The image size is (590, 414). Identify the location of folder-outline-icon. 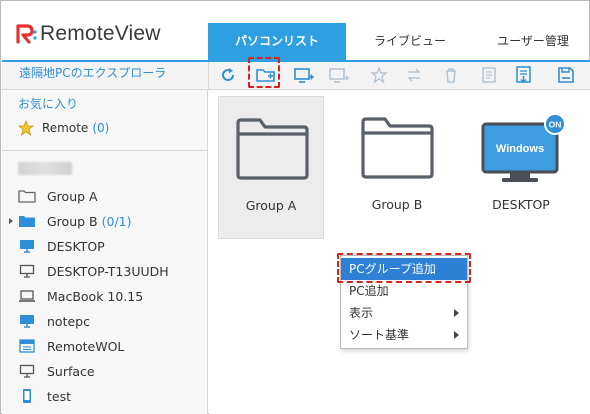
(27, 196).